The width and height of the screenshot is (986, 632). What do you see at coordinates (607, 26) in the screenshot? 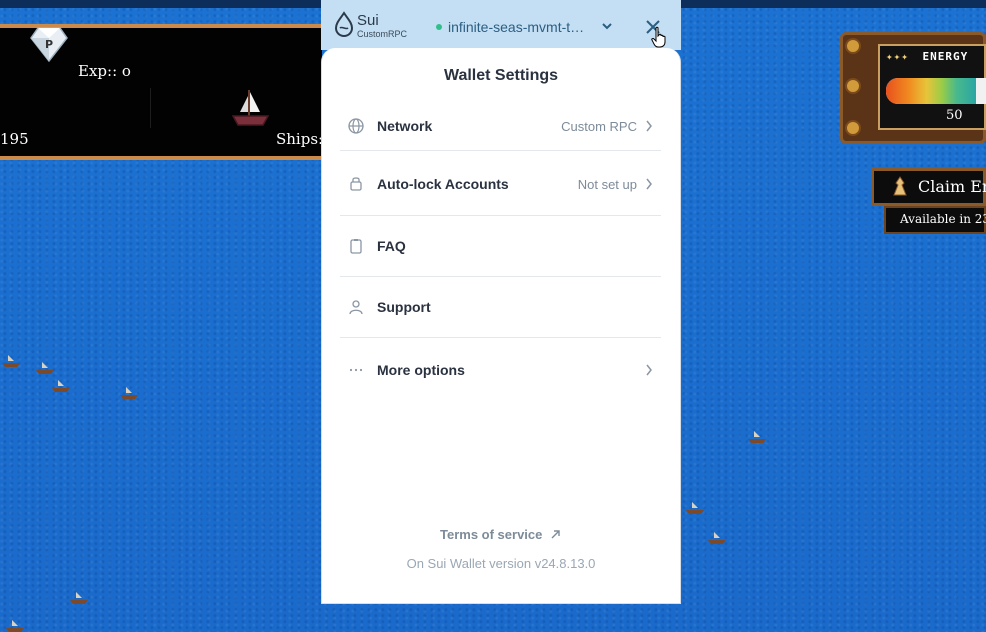
I see `chevron-down-icon` at bounding box center [607, 26].